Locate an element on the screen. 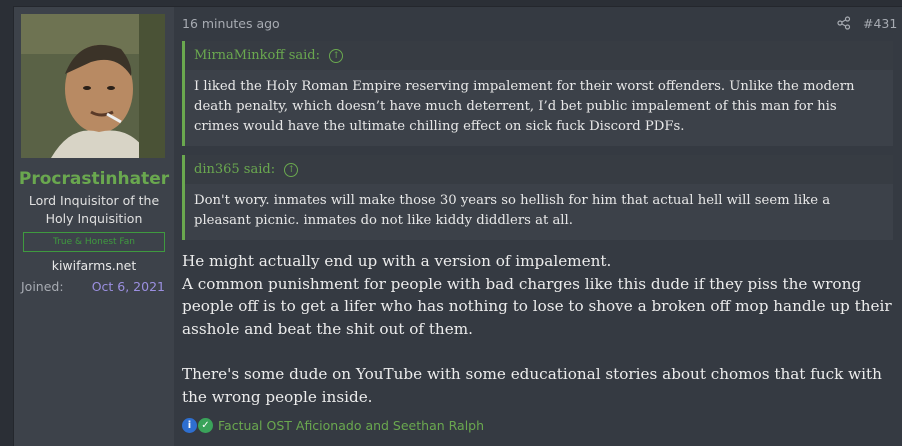  joined-date: Oct 6, 2021 is located at coordinates (128, 286).